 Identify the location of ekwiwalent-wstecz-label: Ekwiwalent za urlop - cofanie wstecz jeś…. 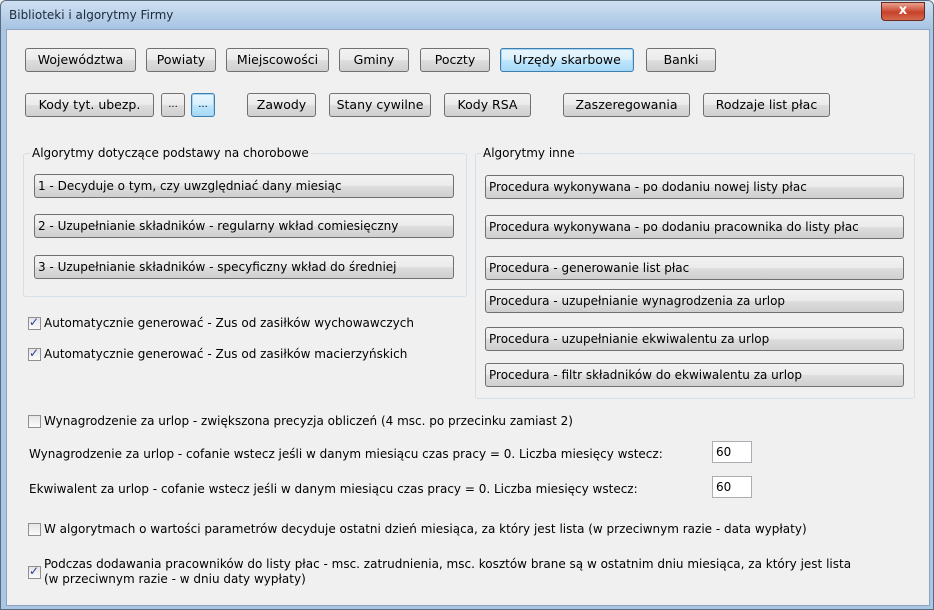
(333, 489).